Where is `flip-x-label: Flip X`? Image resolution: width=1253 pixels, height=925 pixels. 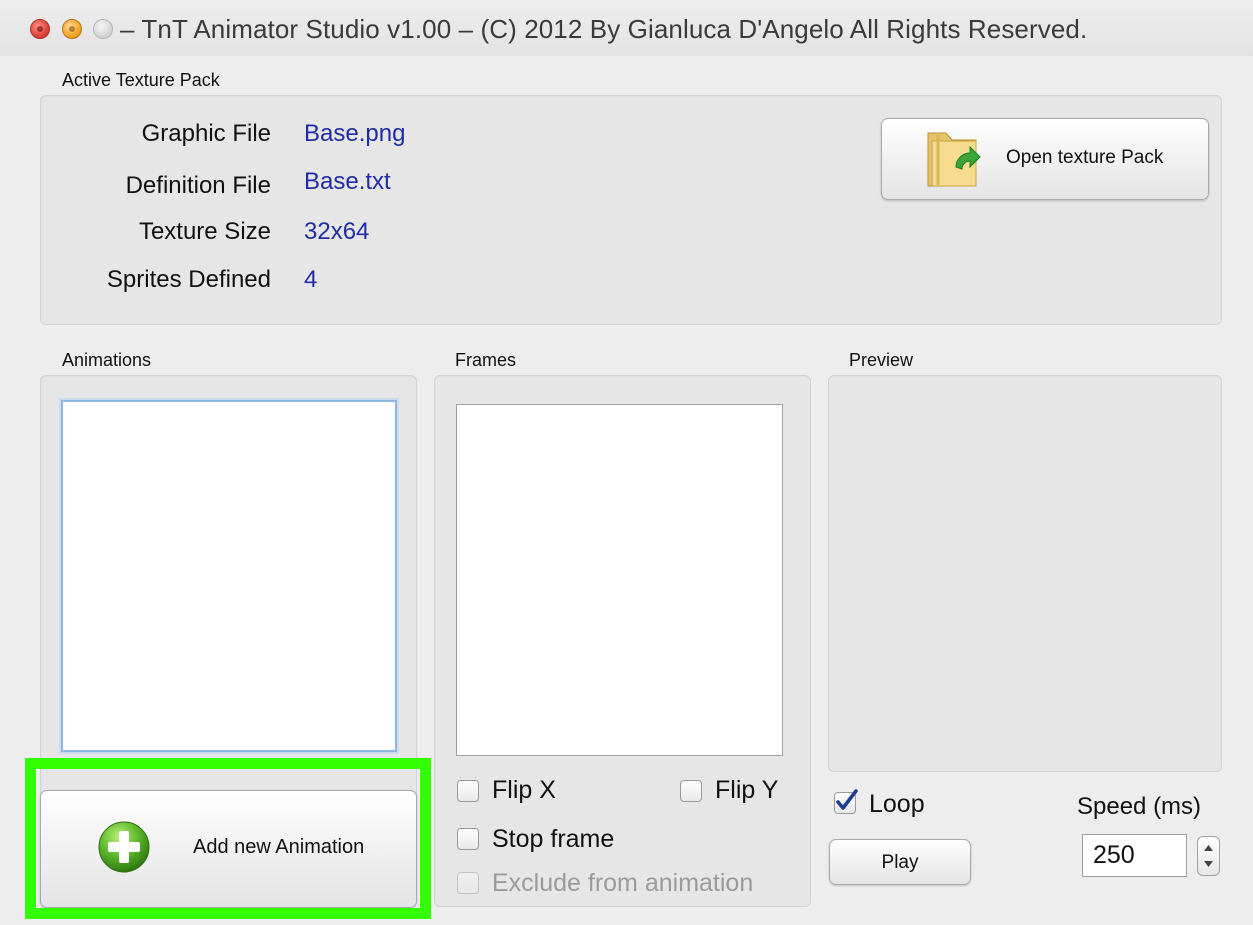
flip-x-label: Flip X is located at coordinates (524, 790).